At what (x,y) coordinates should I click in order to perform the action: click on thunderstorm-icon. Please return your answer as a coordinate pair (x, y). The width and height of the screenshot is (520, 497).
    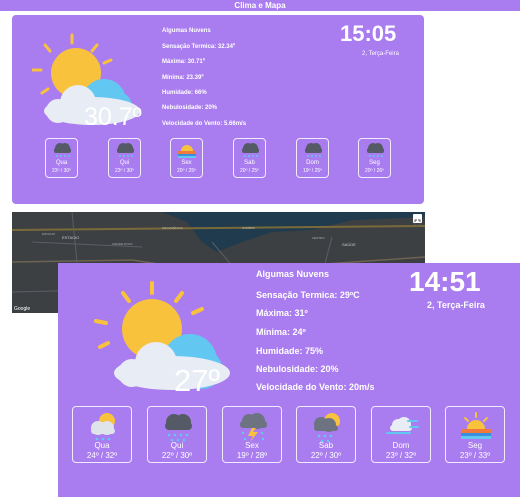
    Looking at the image, I should click on (253, 427).